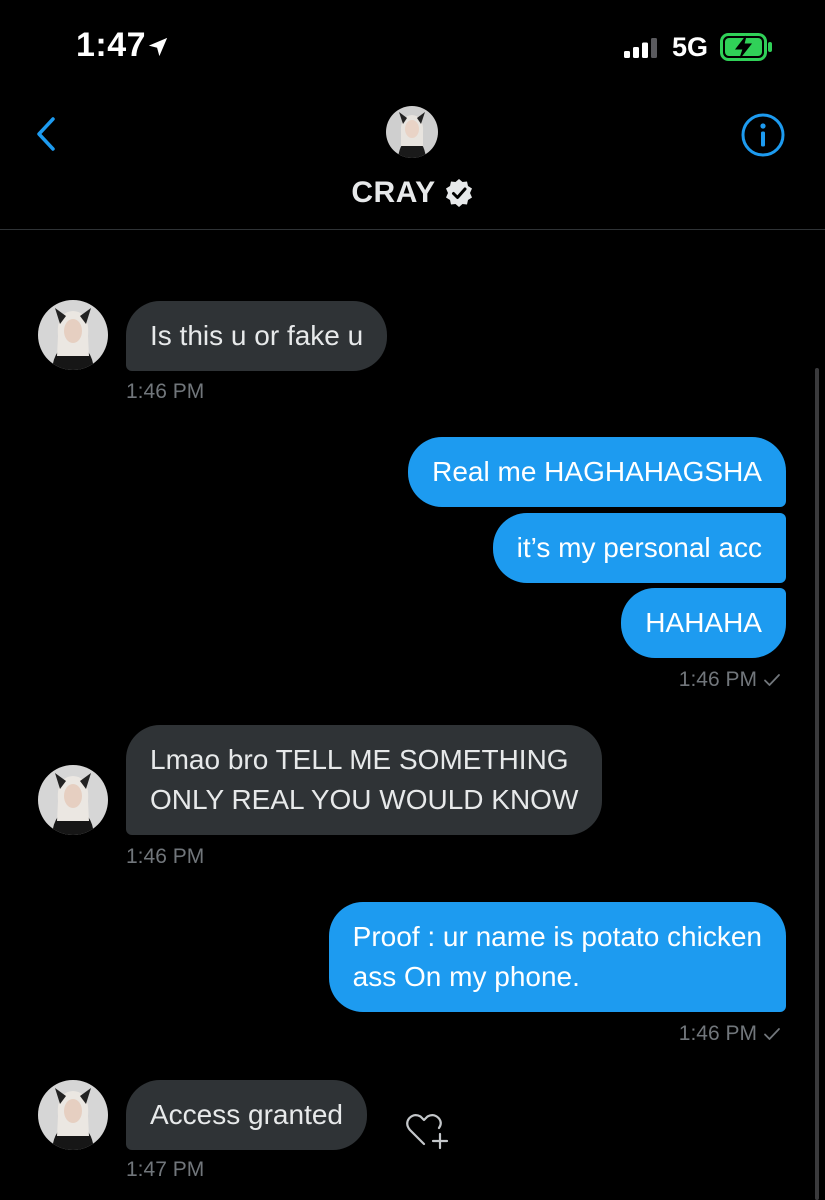 This screenshot has height=1200, width=825. What do you see at coordinates (412, 132) in the screenshot?
I see `contact-avatar` at bounding box center [412, 132].